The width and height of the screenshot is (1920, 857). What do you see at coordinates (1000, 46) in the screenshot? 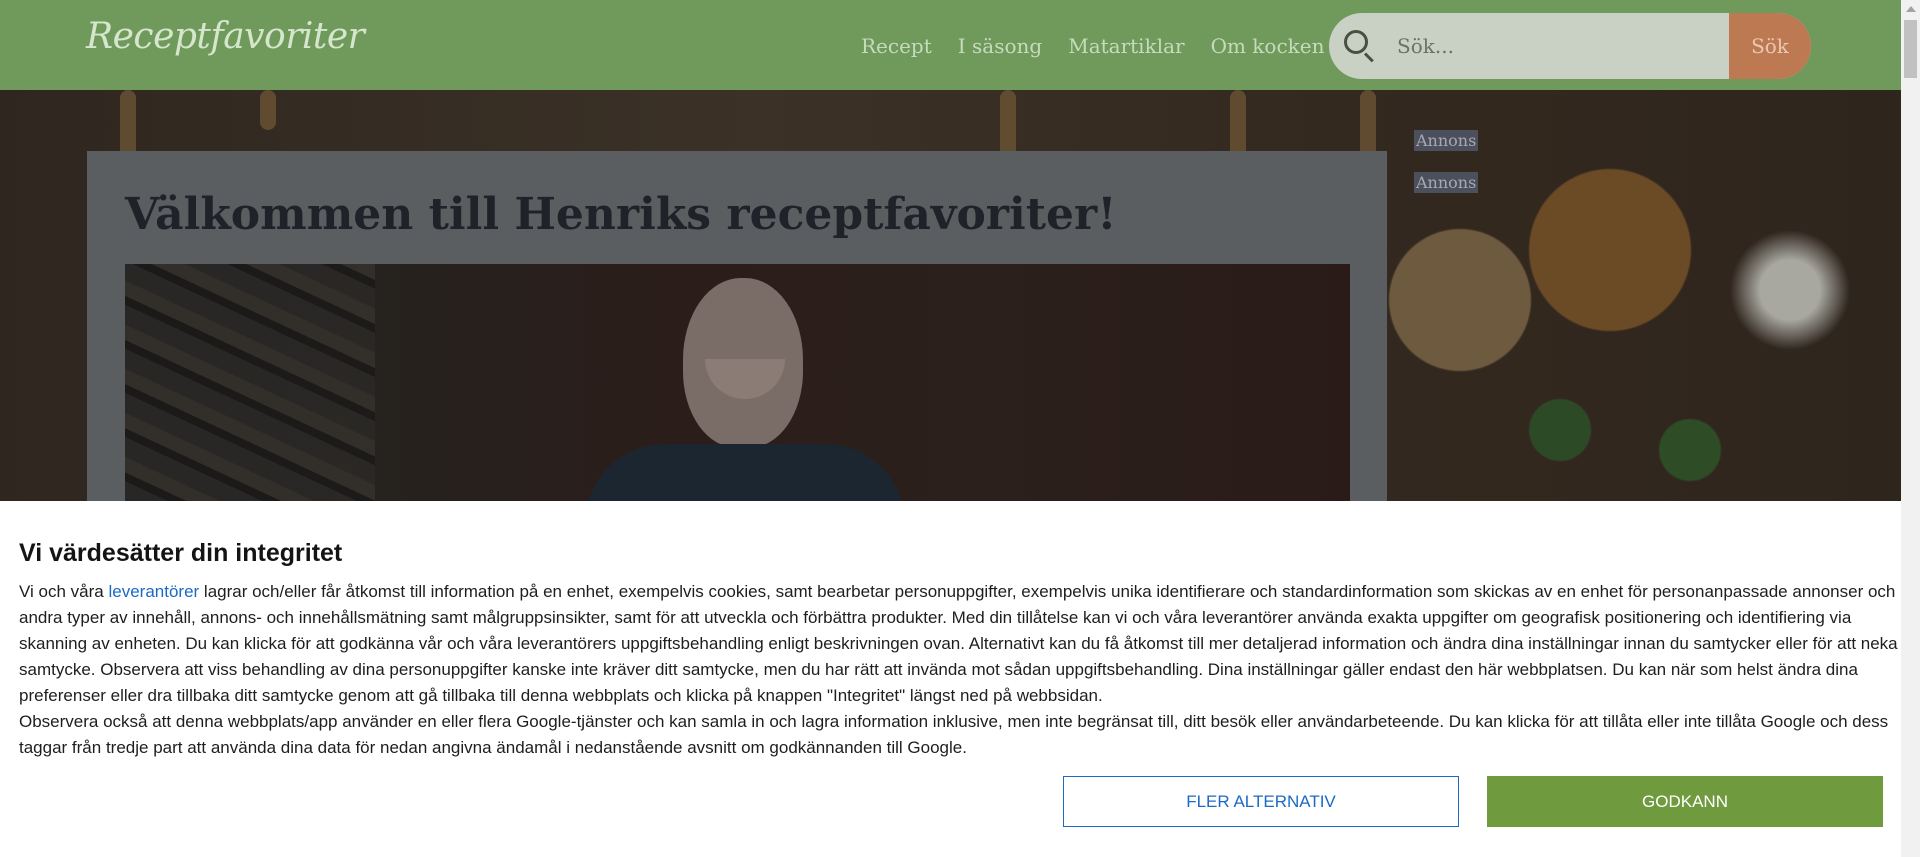
I see `nav-i-sasong: I säsong` at bounding box center [1000, 46].